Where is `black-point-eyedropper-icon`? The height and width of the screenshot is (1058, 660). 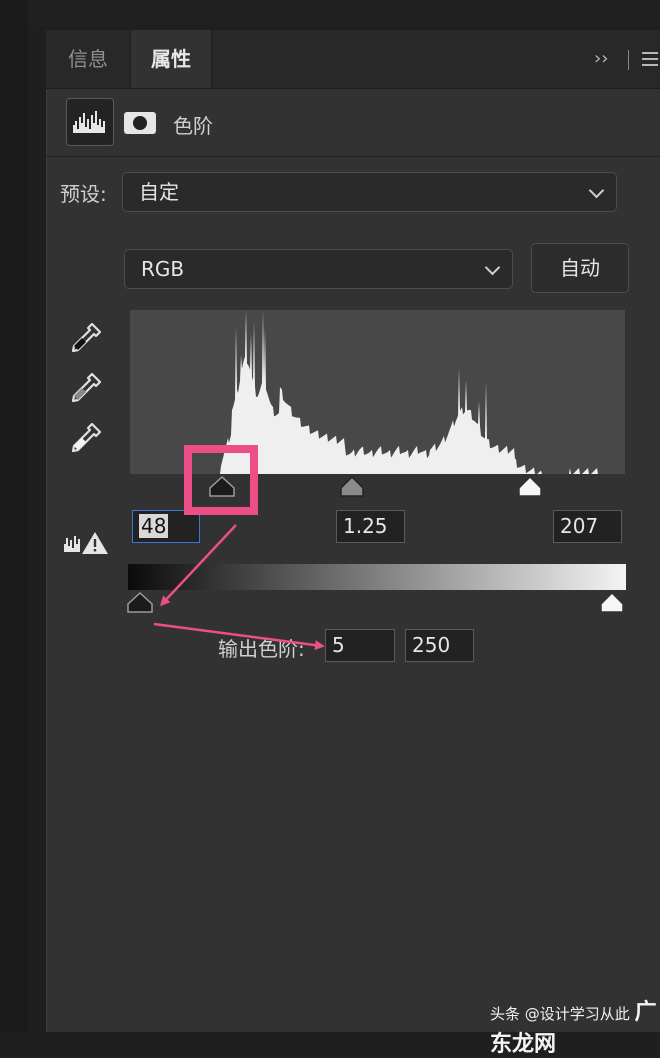
black-point-eyedropper-icon is located at coordinates (86, 338).